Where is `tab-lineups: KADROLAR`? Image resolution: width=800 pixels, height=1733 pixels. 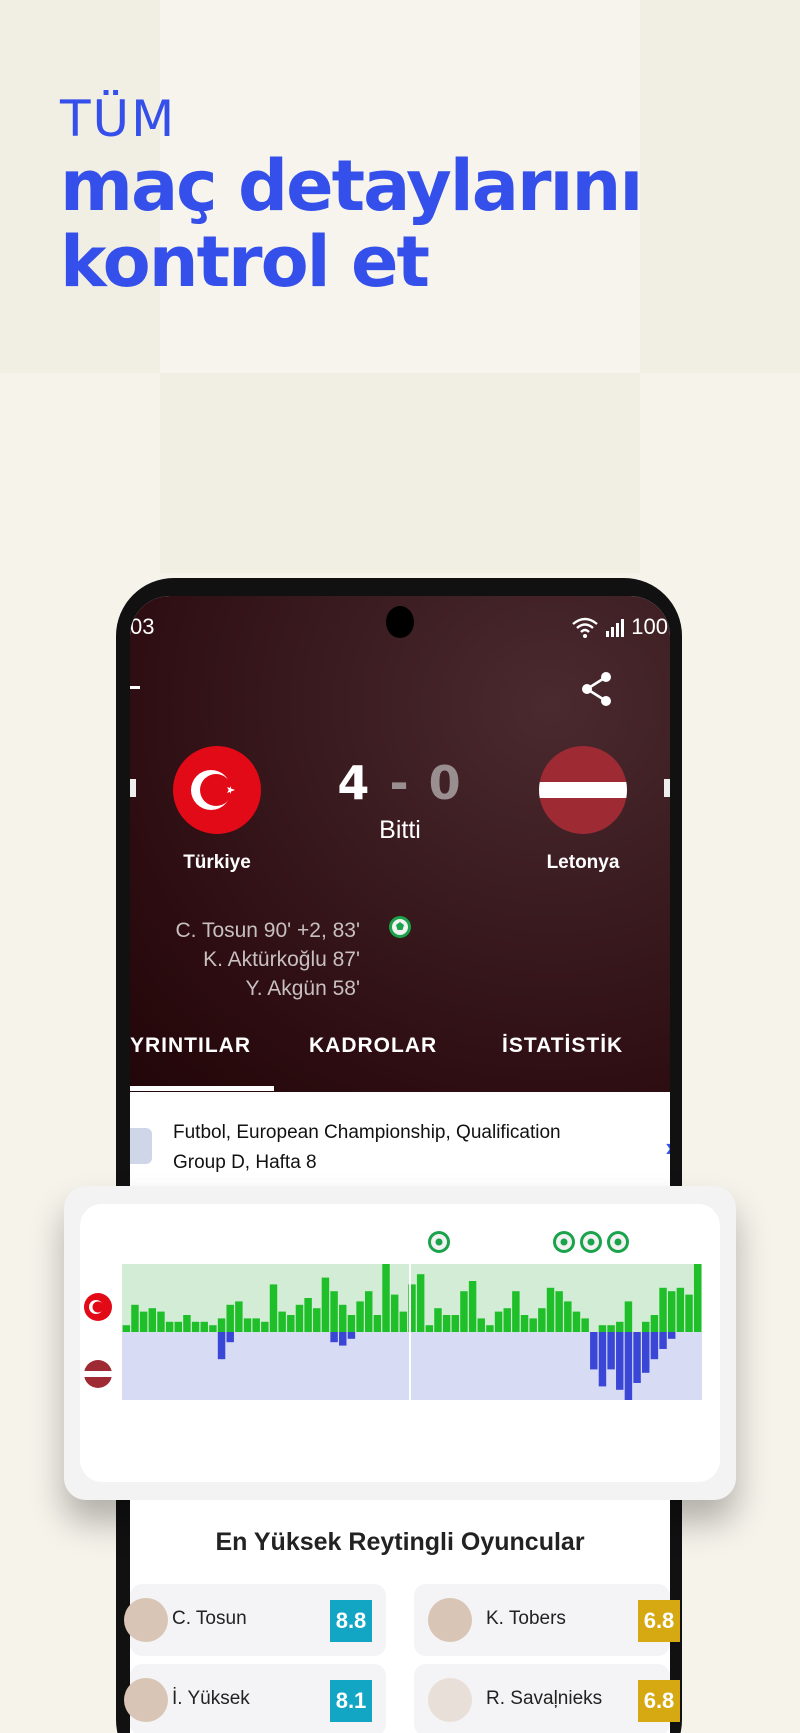 tab-lineups: KADROLAR is located at coordinates (373, 1046).